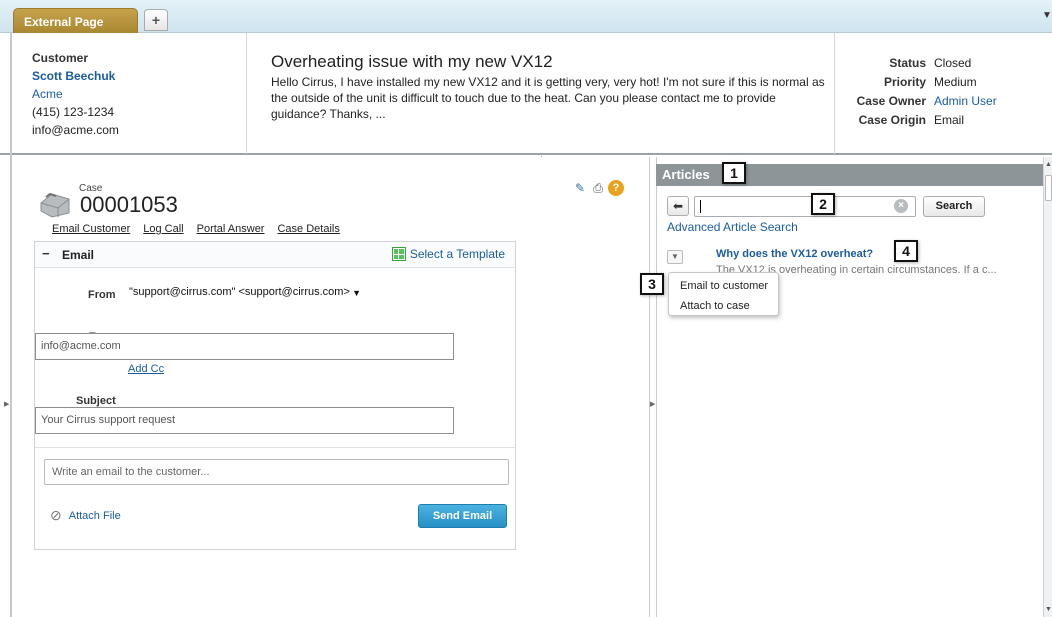 This screenshot has width=1052, height=617. I want to click on select-template-link: Select a Template, so click(448, 254).